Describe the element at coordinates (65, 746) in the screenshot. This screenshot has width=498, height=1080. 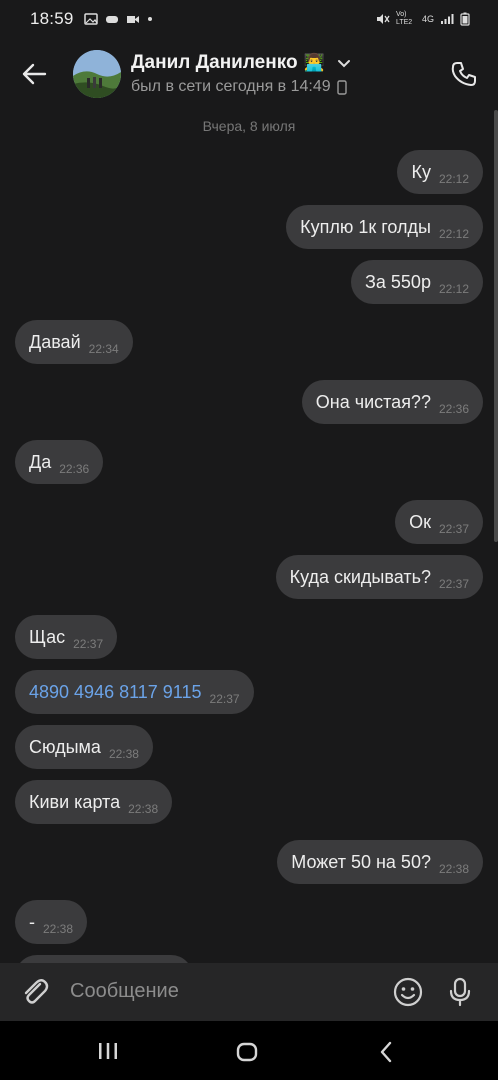
I see `message-text: Сюдыма` at that location.